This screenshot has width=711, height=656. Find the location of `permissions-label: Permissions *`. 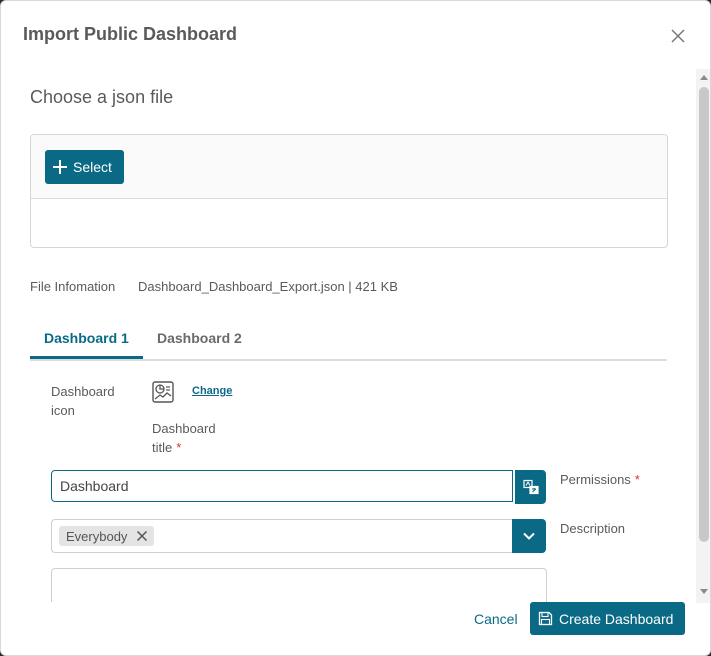

permissions-label: Permissions * is located at coordinates (600, 479).